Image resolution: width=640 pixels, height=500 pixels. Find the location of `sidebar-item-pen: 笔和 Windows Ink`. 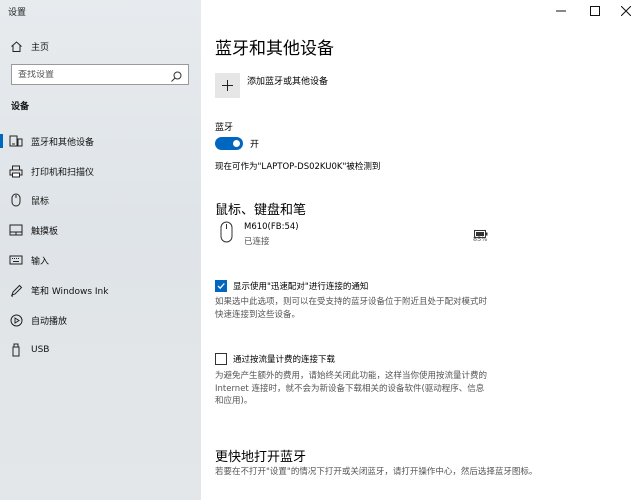

sidebar-item-pen: 笔和 Windows Ink is located at coordinates (100, 290).